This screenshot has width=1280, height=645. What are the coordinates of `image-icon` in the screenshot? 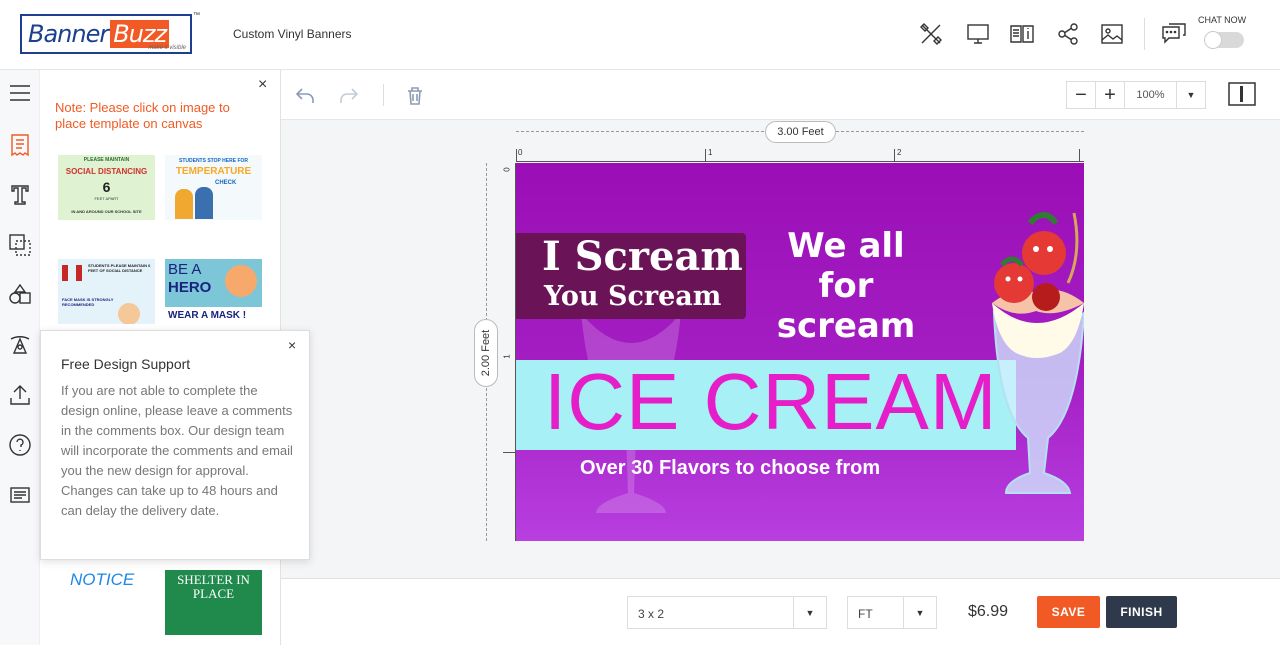 It's located at (1112, 34).